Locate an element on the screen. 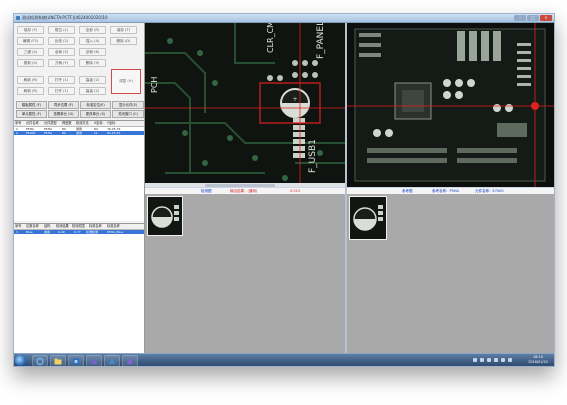 The height and width of the screenshot is (405, 567). capacitor-thumbnail-graphic is located at coordinates (165, 216).